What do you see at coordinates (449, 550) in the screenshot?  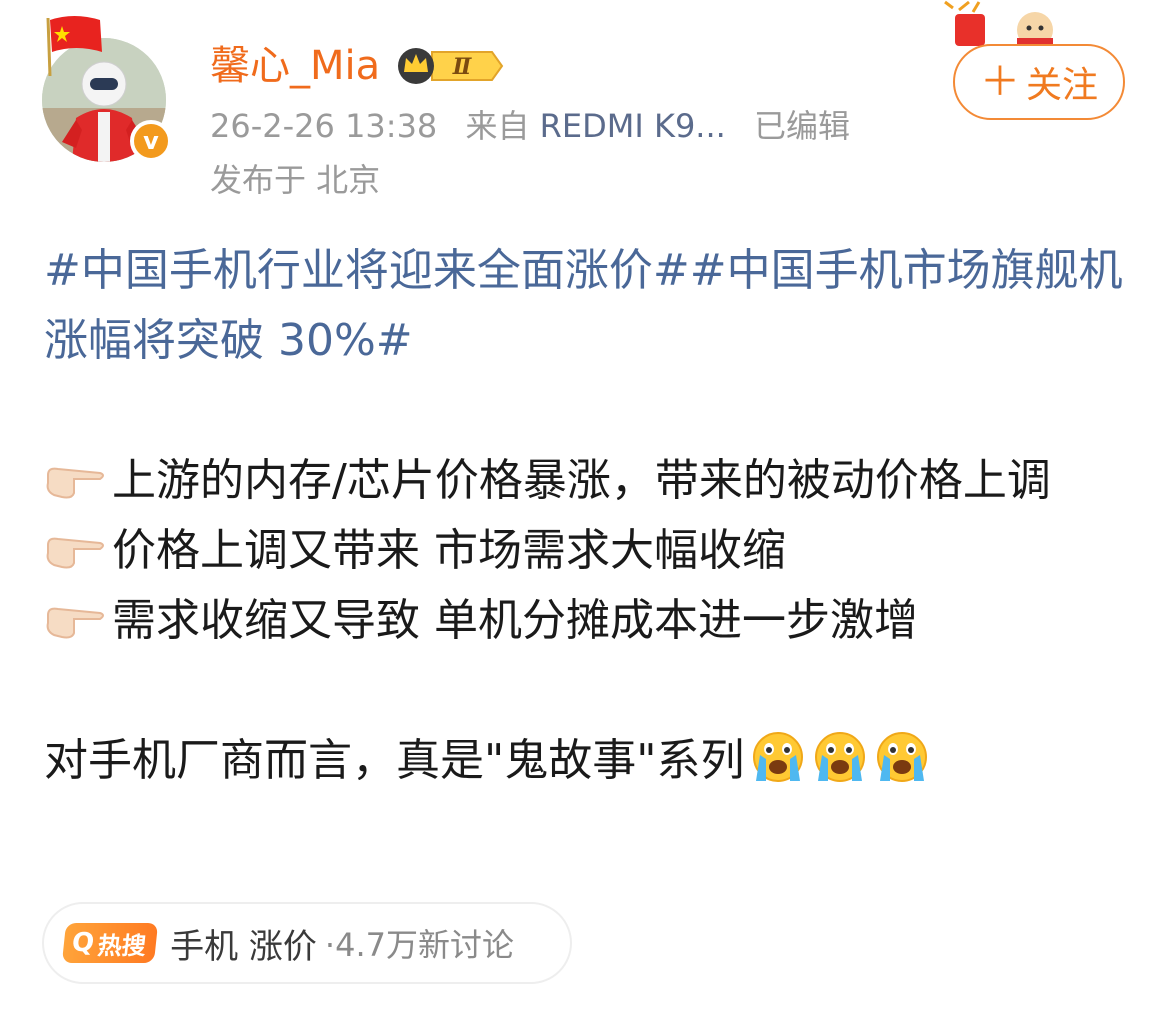 I see `bullet-text: 价格上调又带来 市场需求大幅收缩` at bounding box center [449, 550].